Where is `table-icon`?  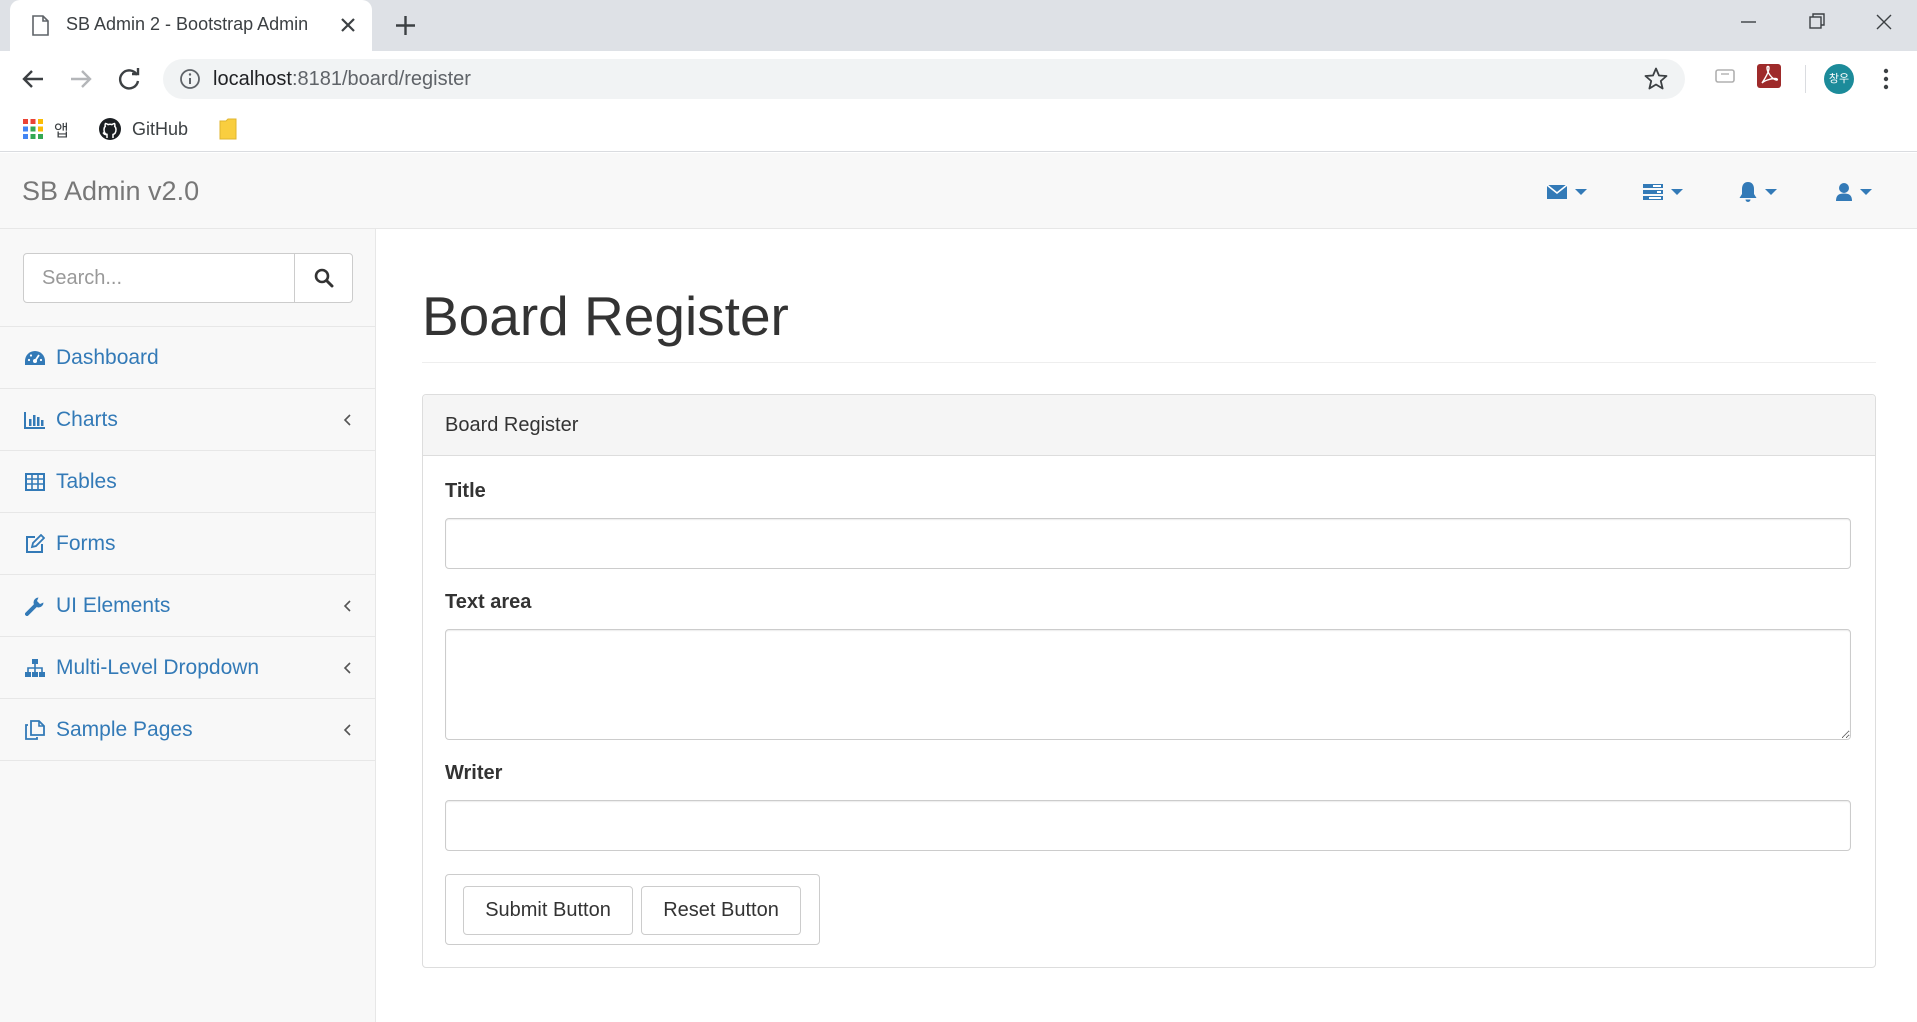
table-icon is located at coordinates (35, 482).